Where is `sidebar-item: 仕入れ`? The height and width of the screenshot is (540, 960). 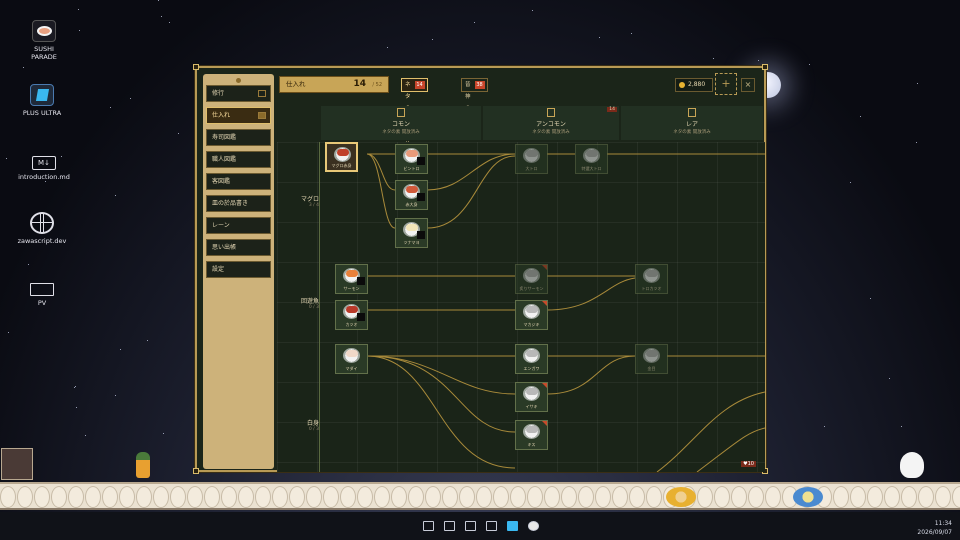
sidebar-item: 仕入れ is located at coordinates (238, 115).